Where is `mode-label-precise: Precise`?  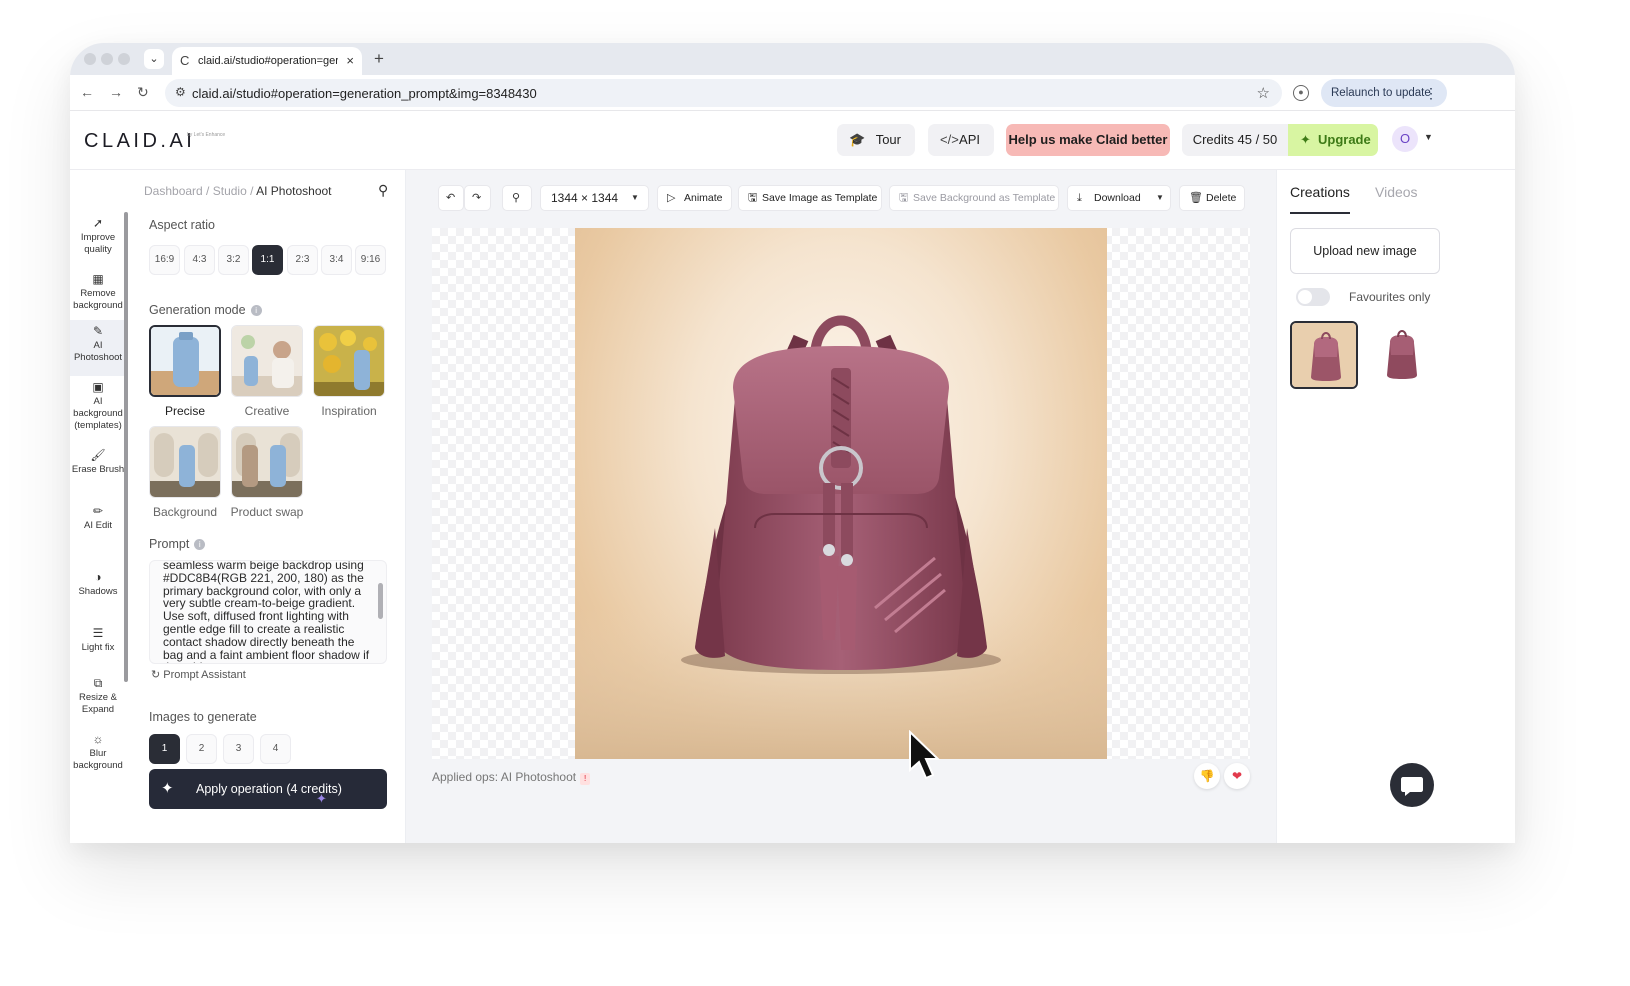
mode-label-precise: Precise is located at coordinates (185, 411).